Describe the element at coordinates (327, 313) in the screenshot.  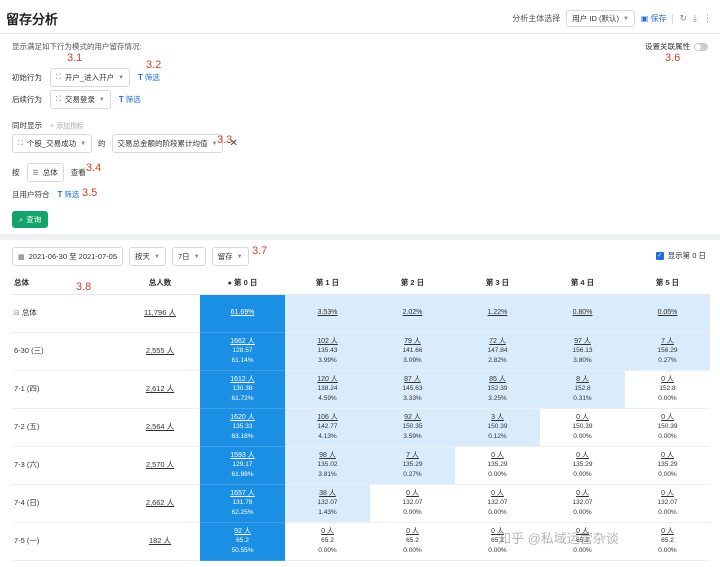
I see `retention-cell: 3.53%` at that location.